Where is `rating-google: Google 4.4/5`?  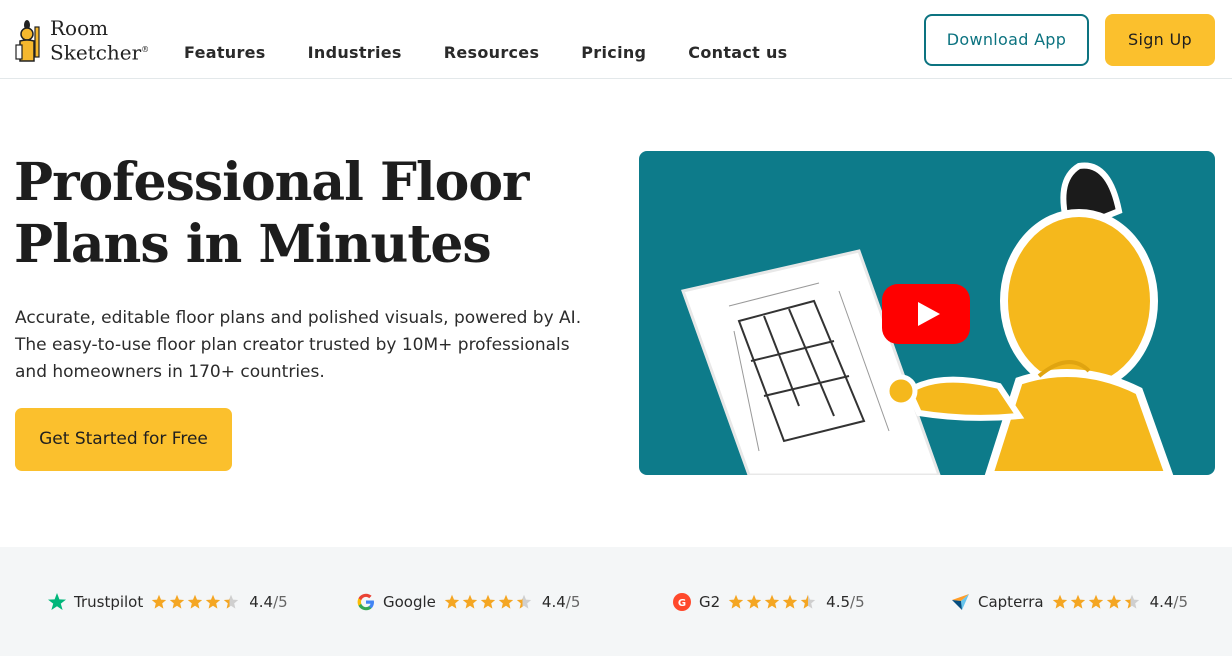 rating-google: Google 4.4/5 is located at coordinates (467, 602).